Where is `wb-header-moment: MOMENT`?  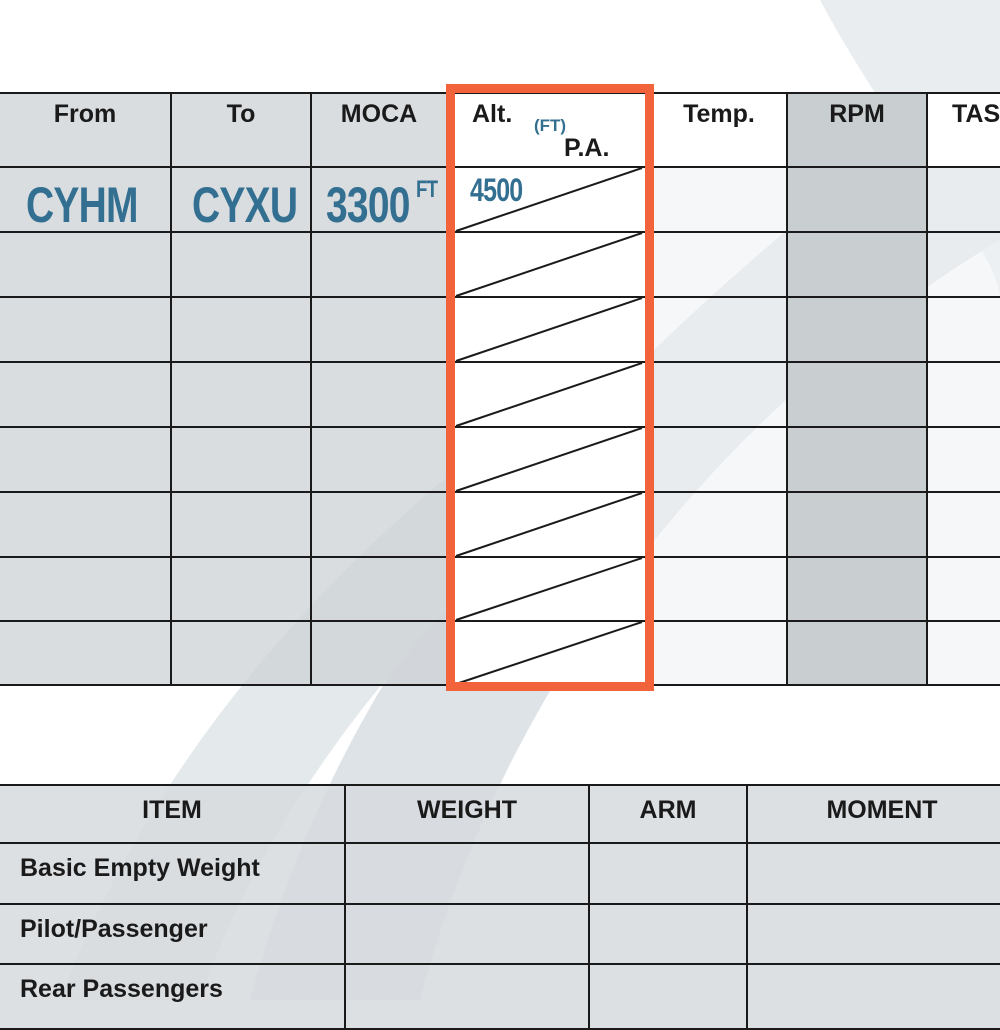
wb-header-moment: MOMENT is located at coordinates (874, 815).